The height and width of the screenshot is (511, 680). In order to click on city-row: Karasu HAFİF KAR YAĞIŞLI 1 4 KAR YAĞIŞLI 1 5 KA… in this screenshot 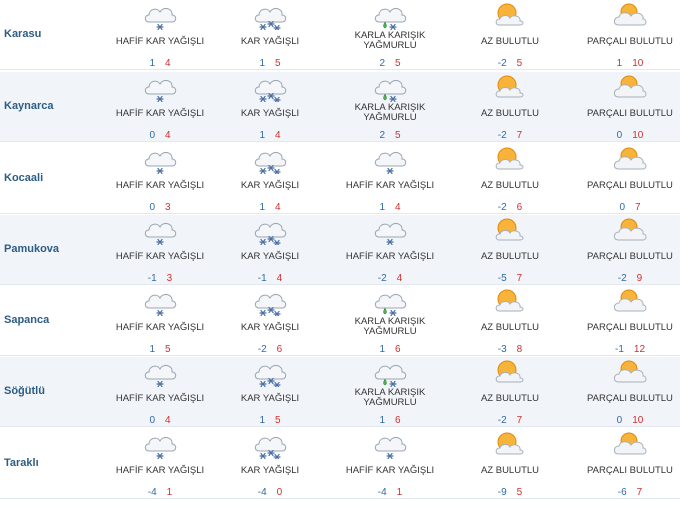, I will do `click(340, 35)`.